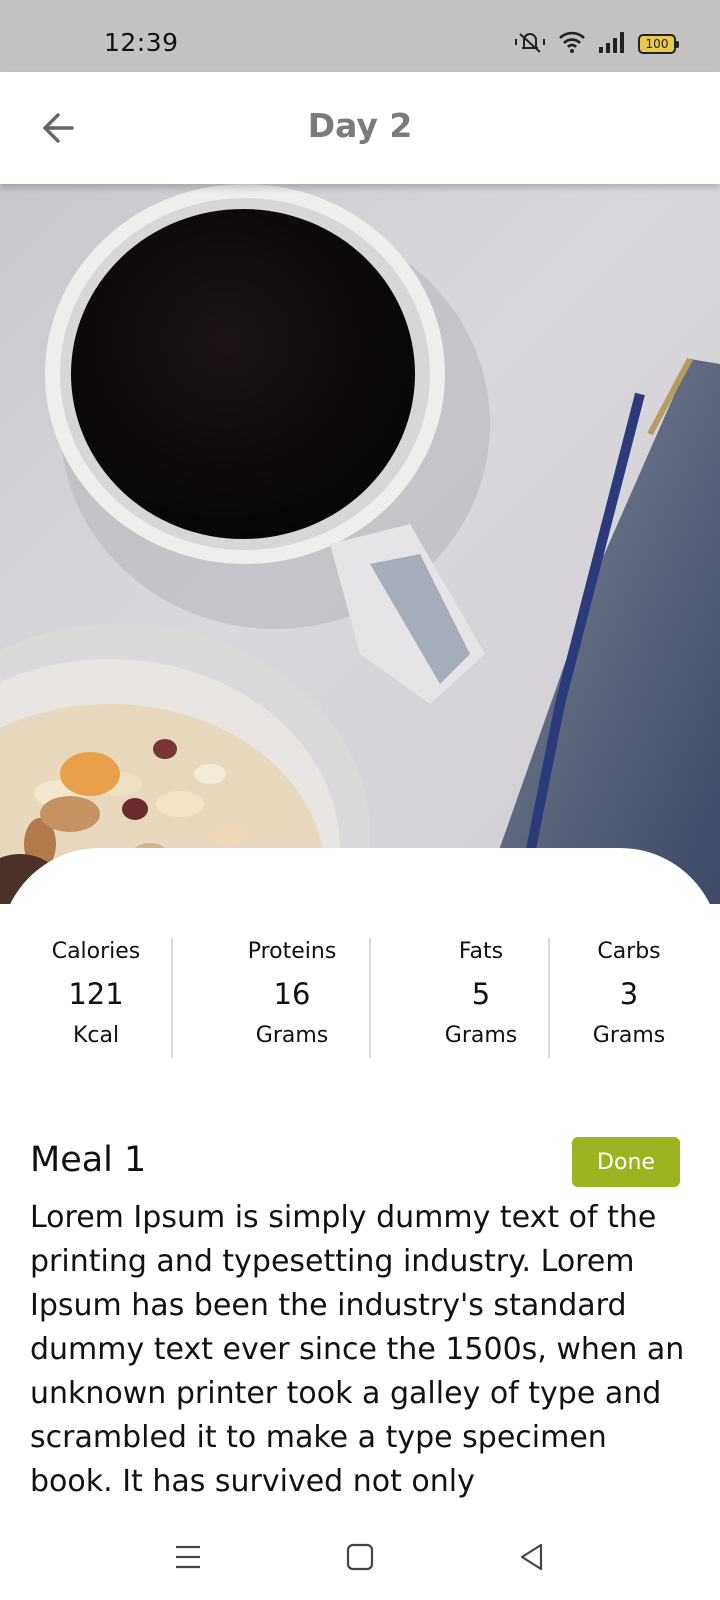  What do you see at coordinates (596, 44) in the screenshot?
I see `status-icons: 100` at bounding box center [596, 44].